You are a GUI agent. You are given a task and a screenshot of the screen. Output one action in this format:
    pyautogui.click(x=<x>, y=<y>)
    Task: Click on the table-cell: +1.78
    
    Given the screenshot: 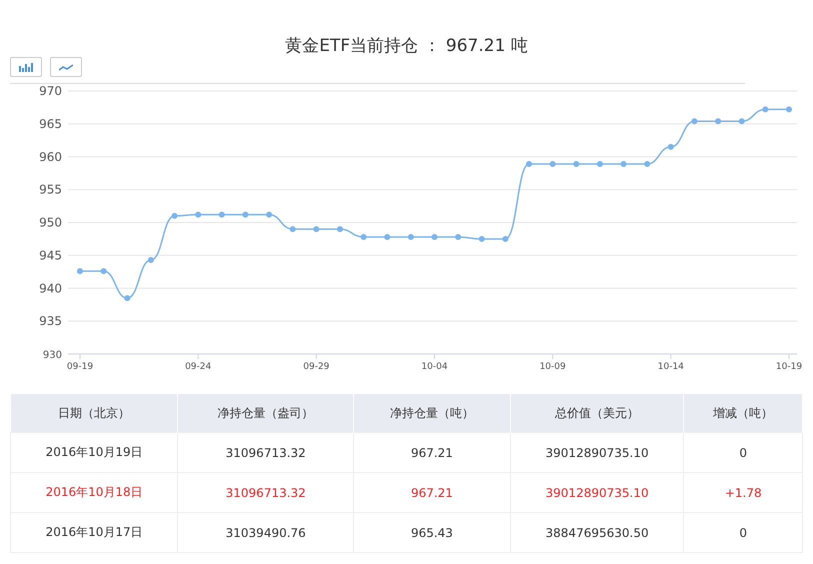 What is the action you would take?
    pyautogui.click(x=743, y=492)
    